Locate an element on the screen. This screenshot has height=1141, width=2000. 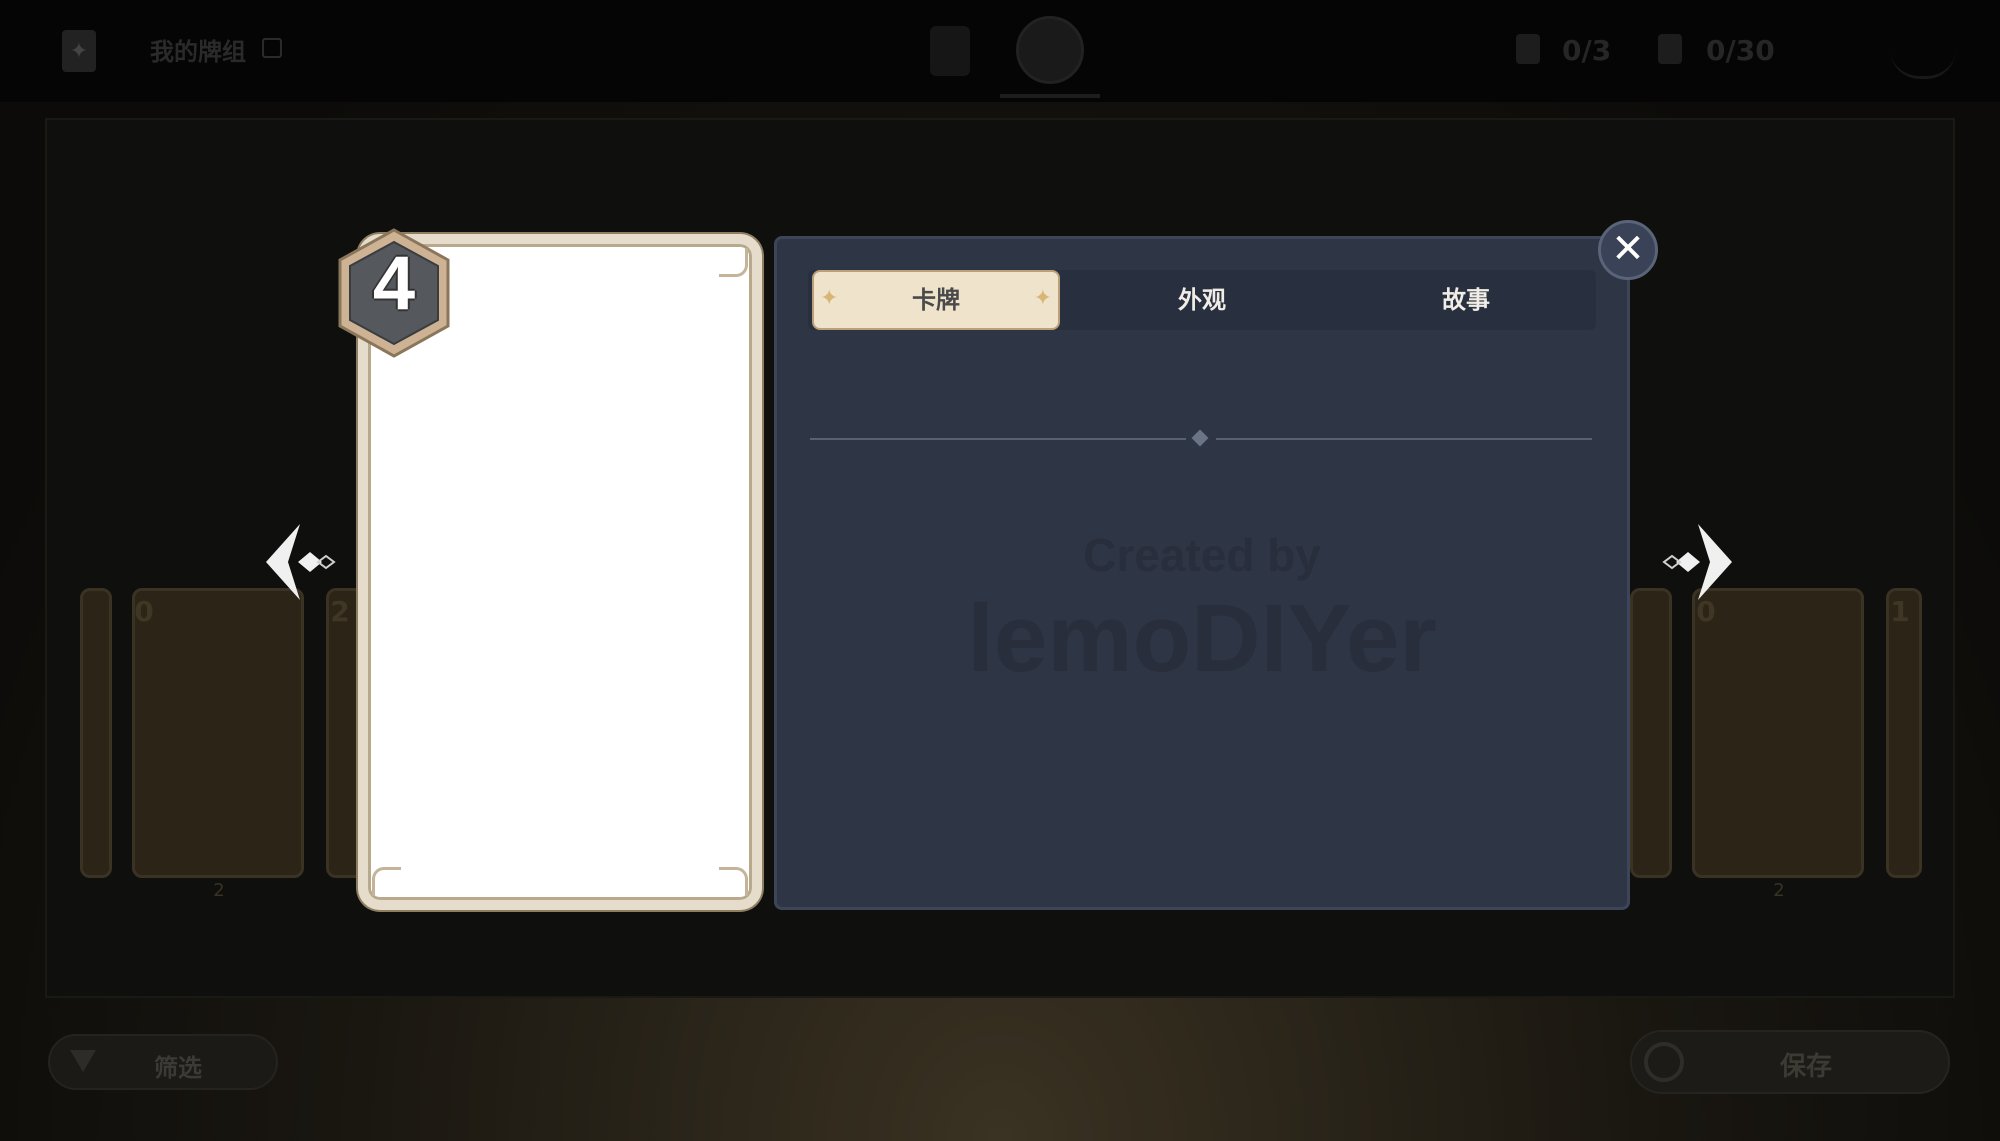
detail-tabs: ✦ 卡牌 ✦ 外观 故事 is located at coordinates (1202, 300).